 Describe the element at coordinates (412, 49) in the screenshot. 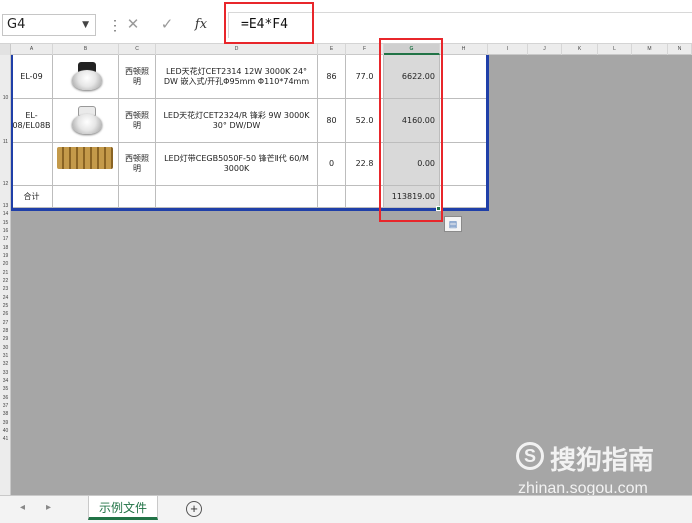

I see `column-header-g: G` at that location.